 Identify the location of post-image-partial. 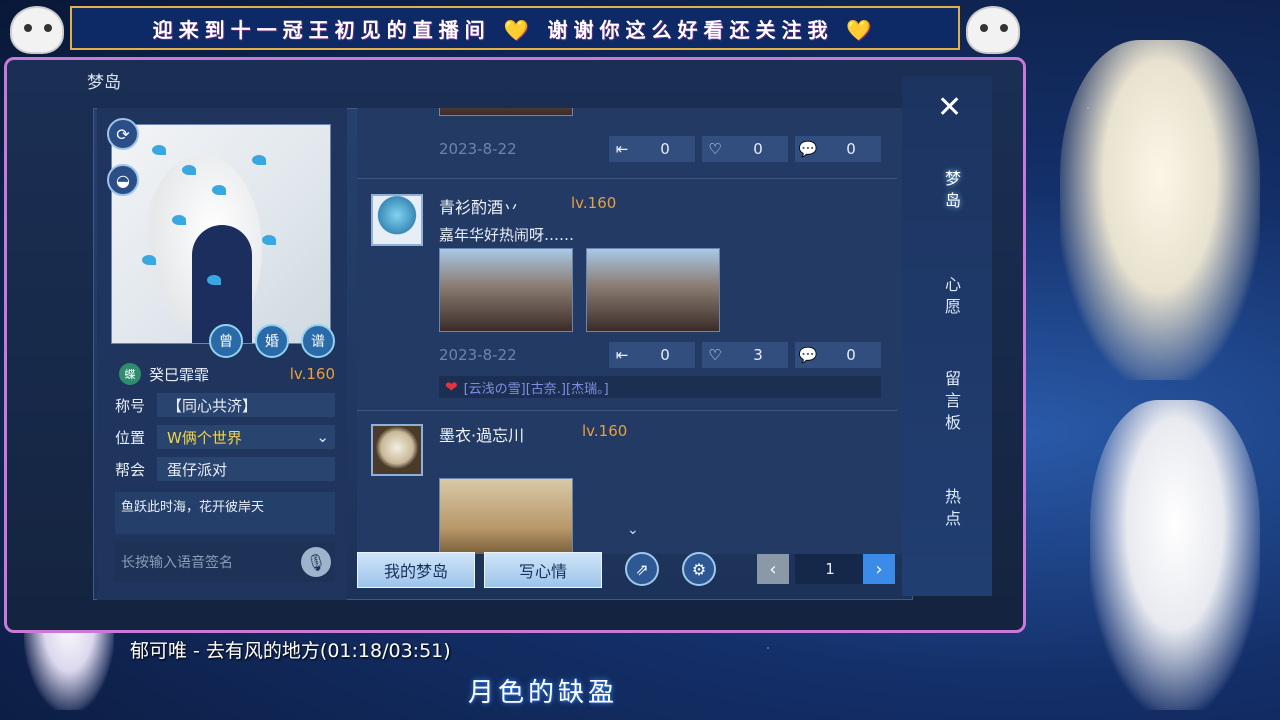
(506, 112).